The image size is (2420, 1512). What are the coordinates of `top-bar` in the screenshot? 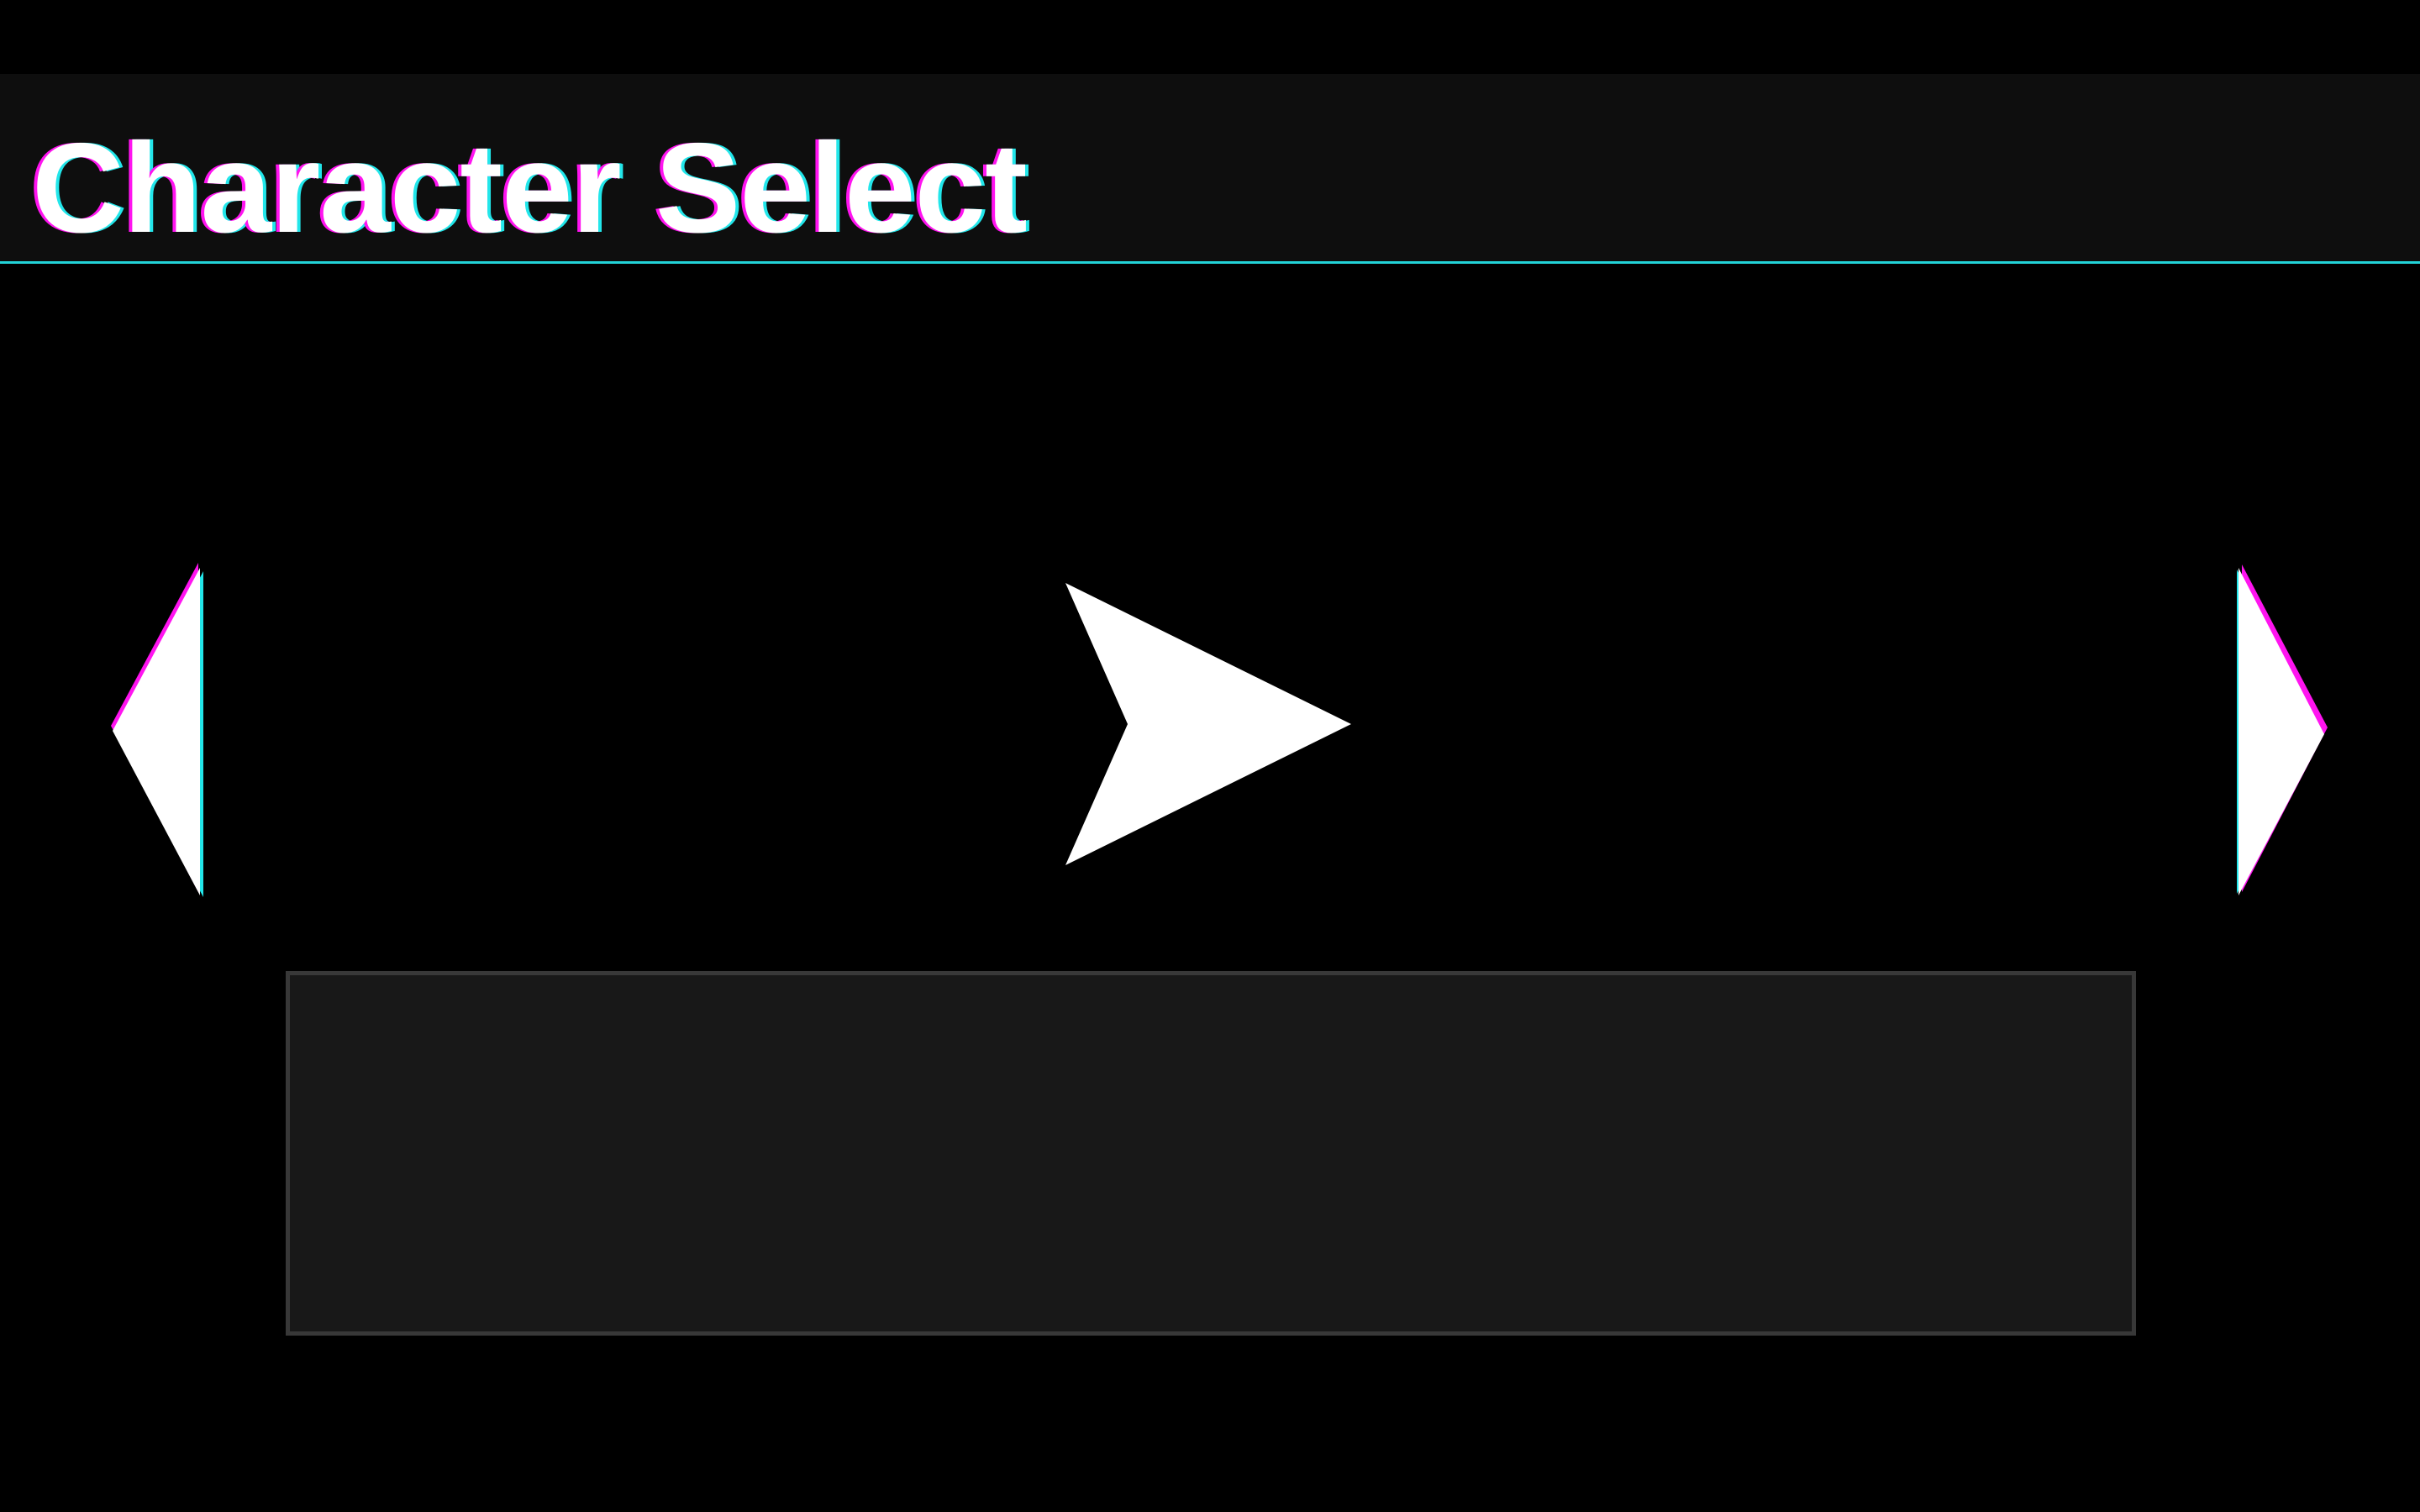 It's located at (1210, 37).